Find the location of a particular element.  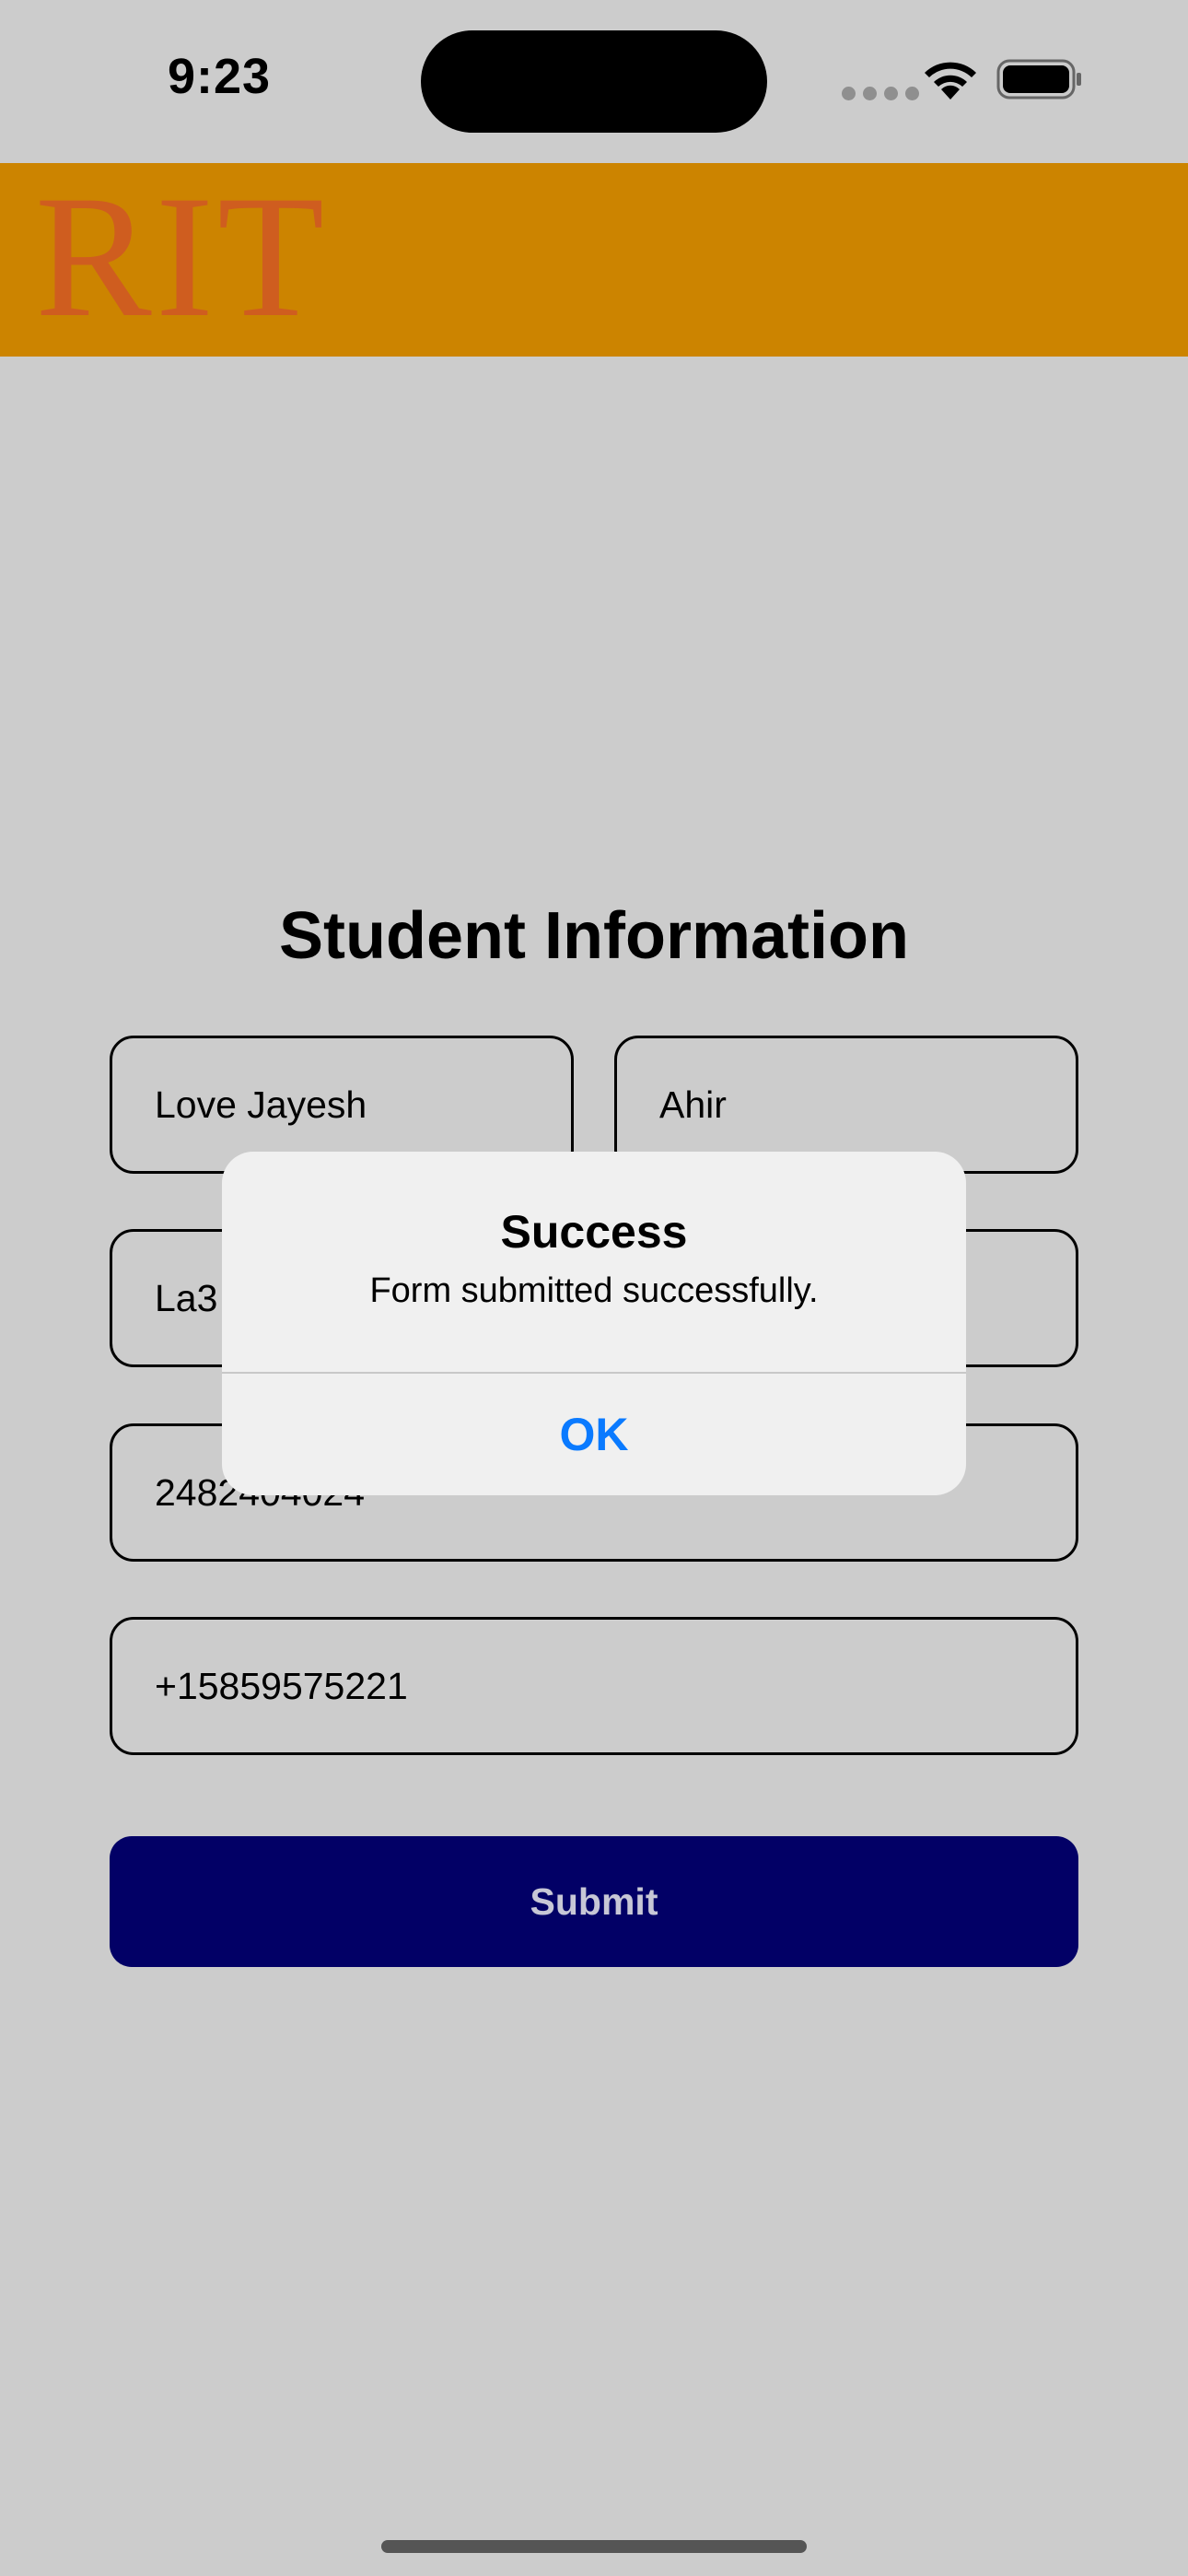

signal-icon is located at coordinates (880, 93).